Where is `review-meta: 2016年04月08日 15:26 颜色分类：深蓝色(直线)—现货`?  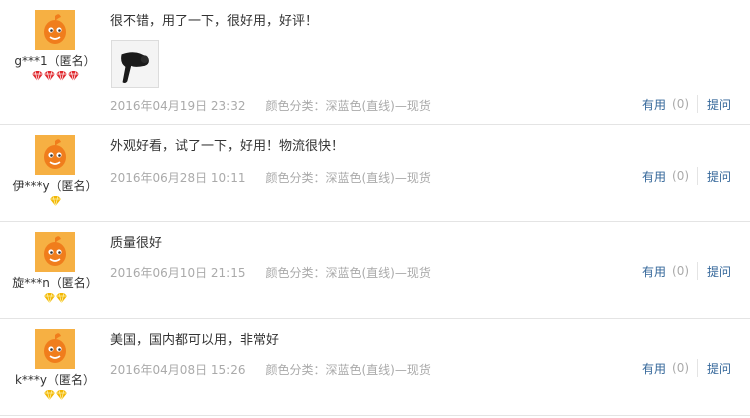 review-meta: 2016年04月08日 15:26 颜色分类：深蓝色(直线)—现货 is located at coordinates (270, 369).